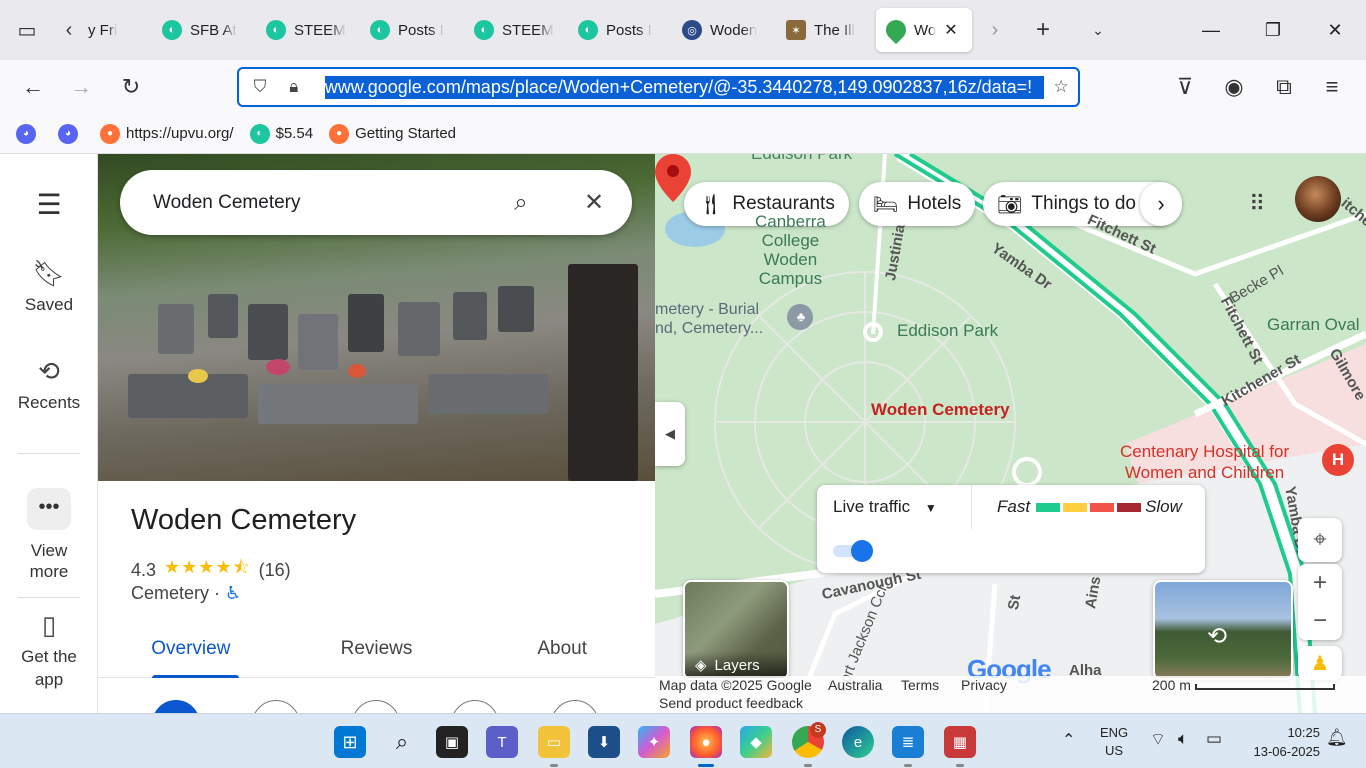 Image resolution: width=1366 pixels, height=768 pixels. I want to click on account-icon: ◉, so click(1234, 87).